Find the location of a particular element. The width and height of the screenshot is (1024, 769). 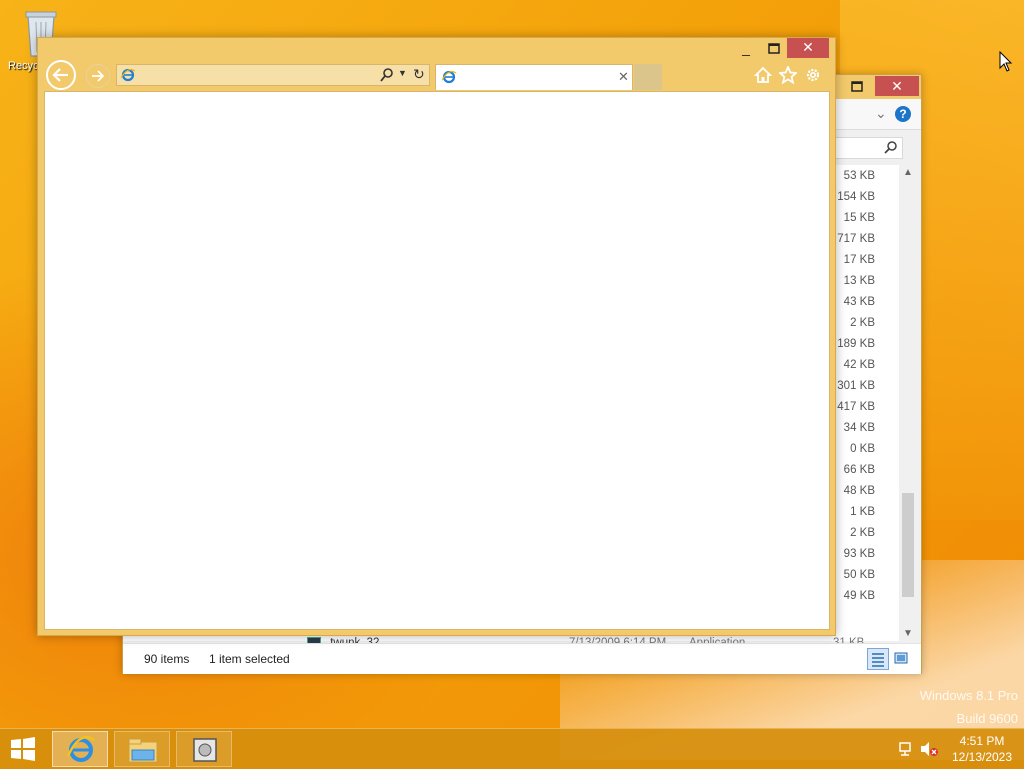

ie-close-button: ✕ is located at coordinates (808, 48).